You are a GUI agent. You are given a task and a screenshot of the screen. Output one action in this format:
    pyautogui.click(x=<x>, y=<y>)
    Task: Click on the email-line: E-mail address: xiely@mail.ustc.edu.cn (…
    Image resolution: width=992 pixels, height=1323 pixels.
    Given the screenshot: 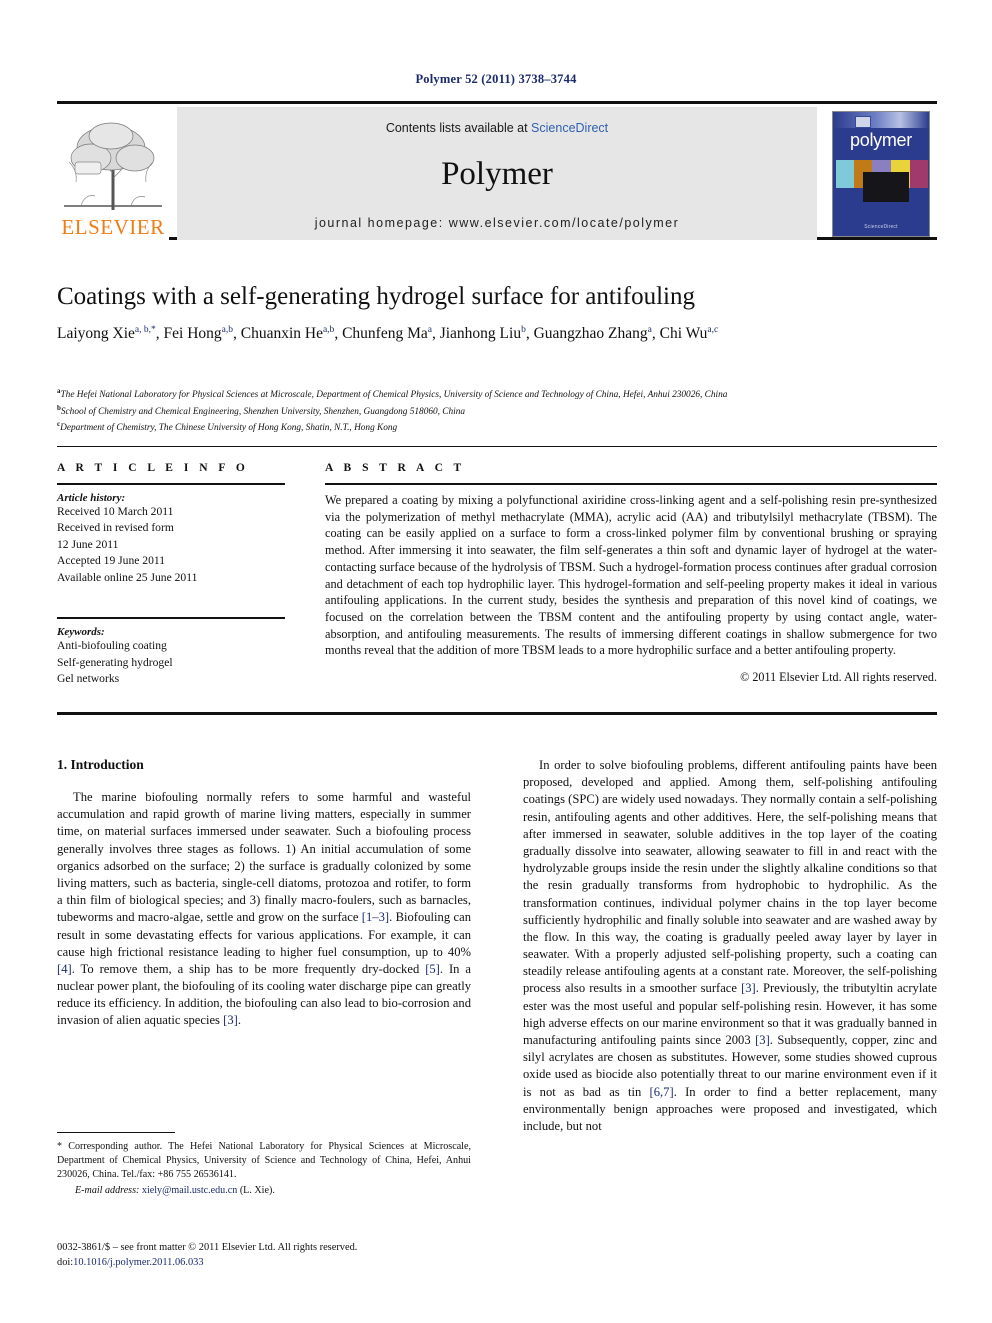 What is the action you would take?
    pyautogui.click(x=264, y=1191)
    